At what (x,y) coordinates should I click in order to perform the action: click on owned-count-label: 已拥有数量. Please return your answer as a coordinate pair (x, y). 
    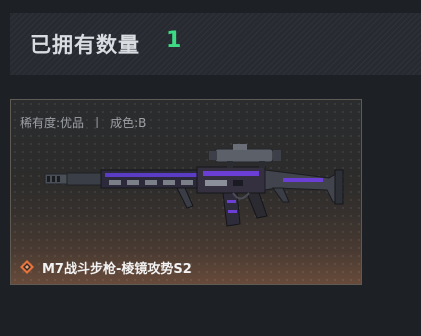
    Looking at the image, I should click on (85, 45).